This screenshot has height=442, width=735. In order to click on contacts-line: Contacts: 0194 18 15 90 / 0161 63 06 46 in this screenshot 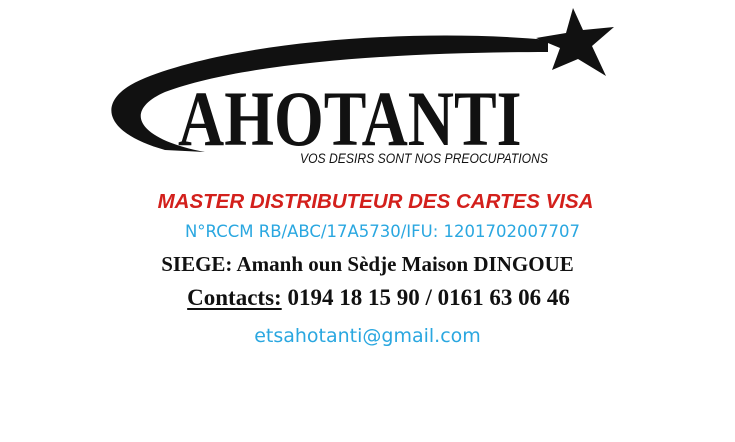, I will do `click(367, 298)`.